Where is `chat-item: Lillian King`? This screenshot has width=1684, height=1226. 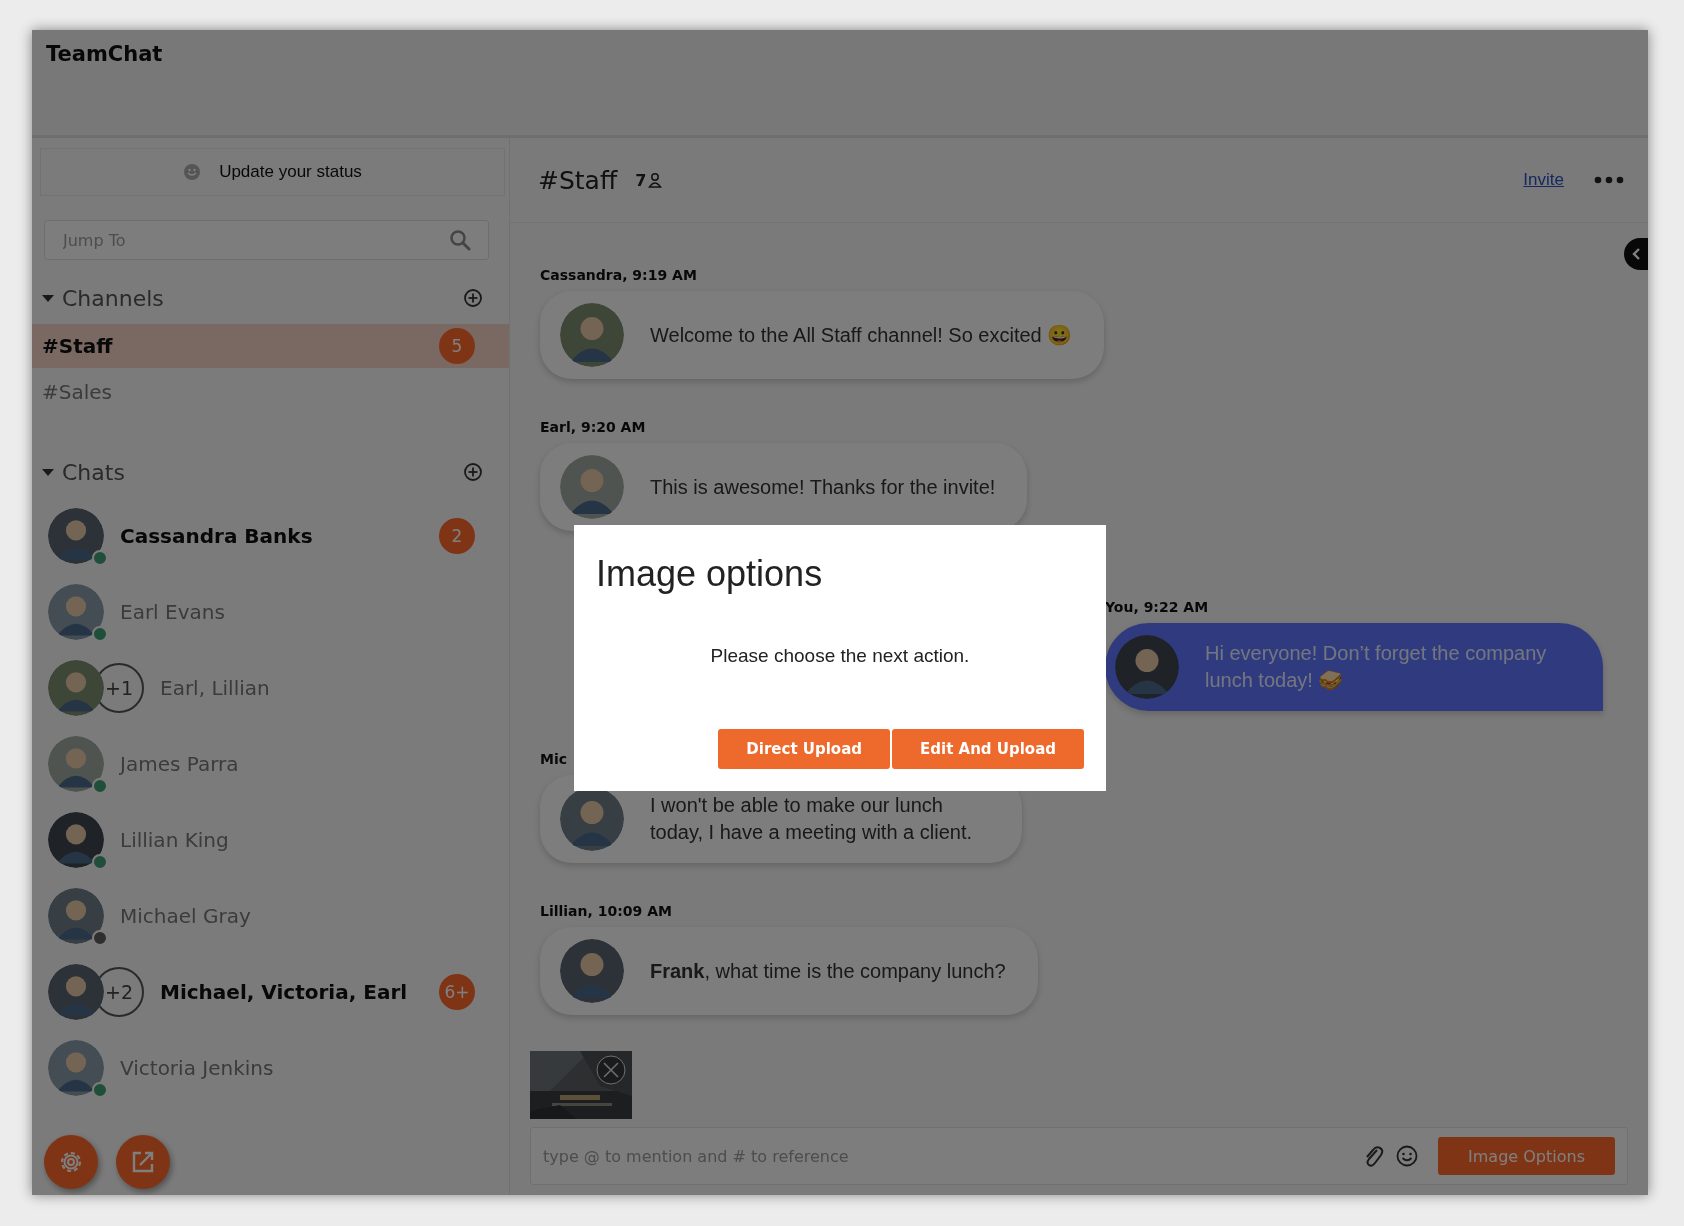 chat-item: Lillian King is located at coordinates (270, 840).